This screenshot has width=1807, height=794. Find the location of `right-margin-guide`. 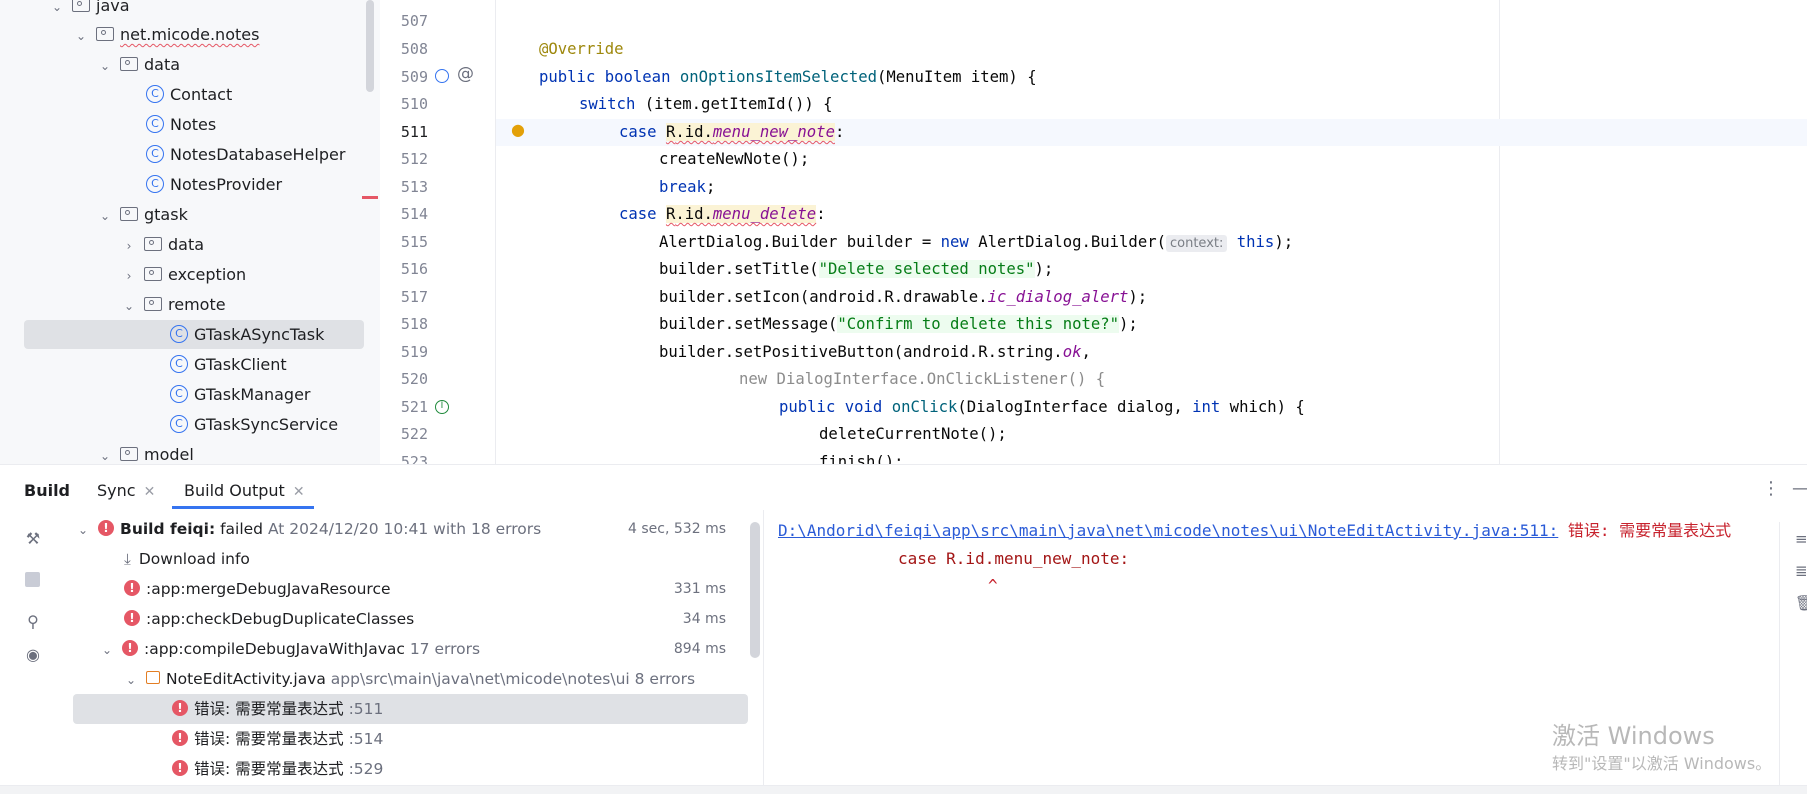

right-margin-guide is located at coordinates (1499, 232).